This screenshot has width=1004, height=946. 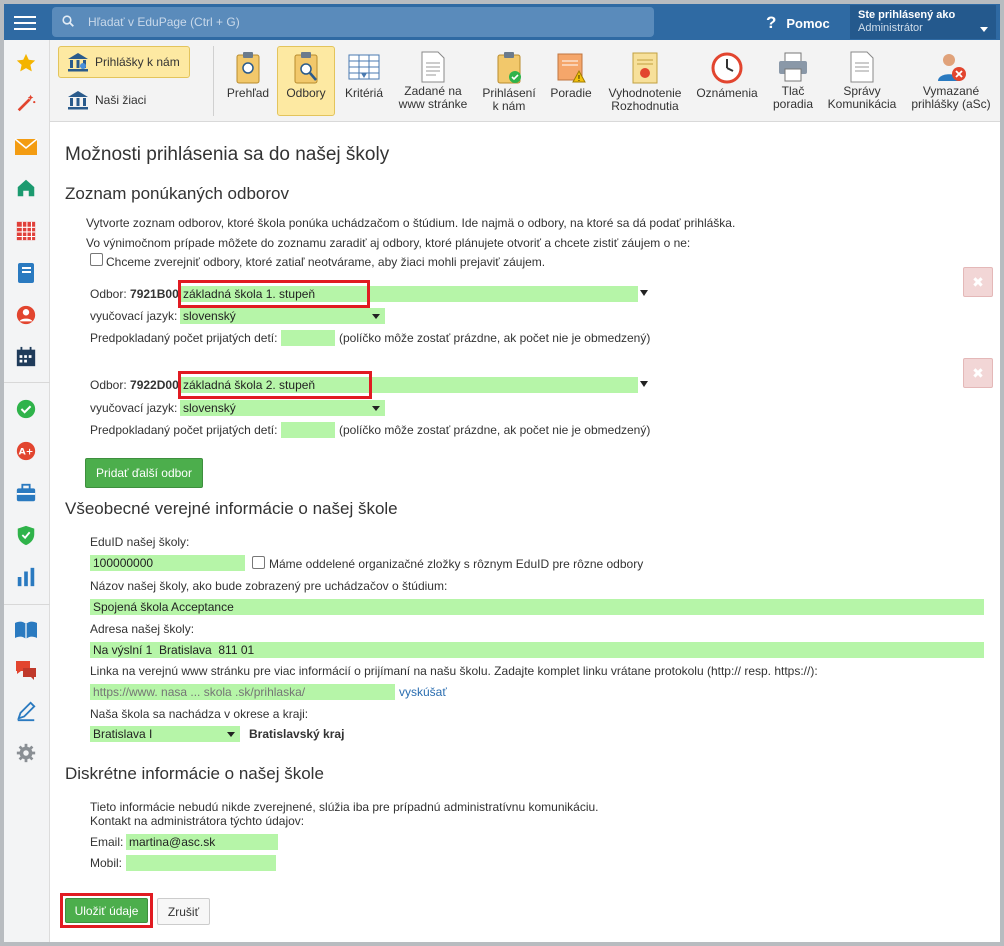 I want to click on calendar-icon, so click(x=26, y=357).